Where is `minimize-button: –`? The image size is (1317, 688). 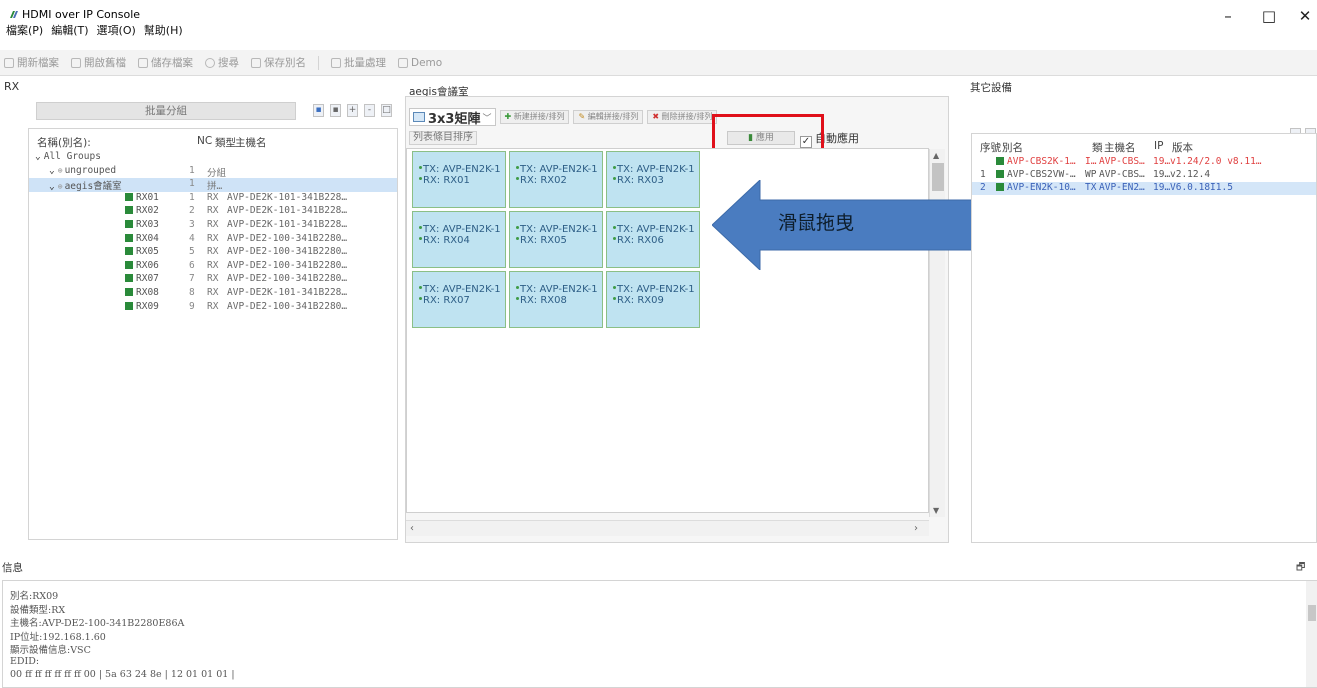
minimize-button: – is located at coordinates (1228, 16).